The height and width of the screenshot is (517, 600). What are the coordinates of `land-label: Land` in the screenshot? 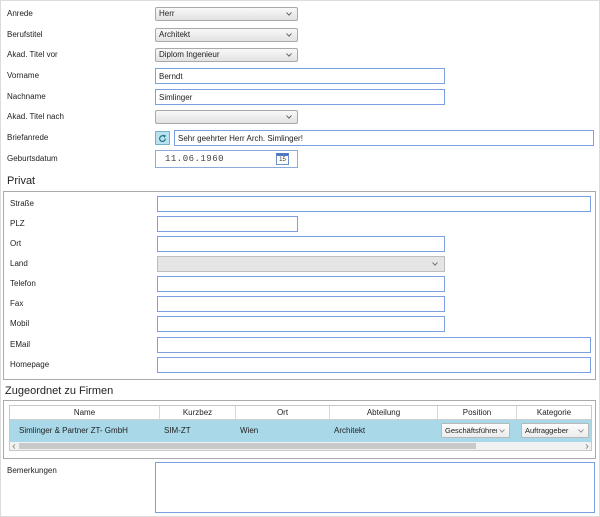 It's located at (19, 263).